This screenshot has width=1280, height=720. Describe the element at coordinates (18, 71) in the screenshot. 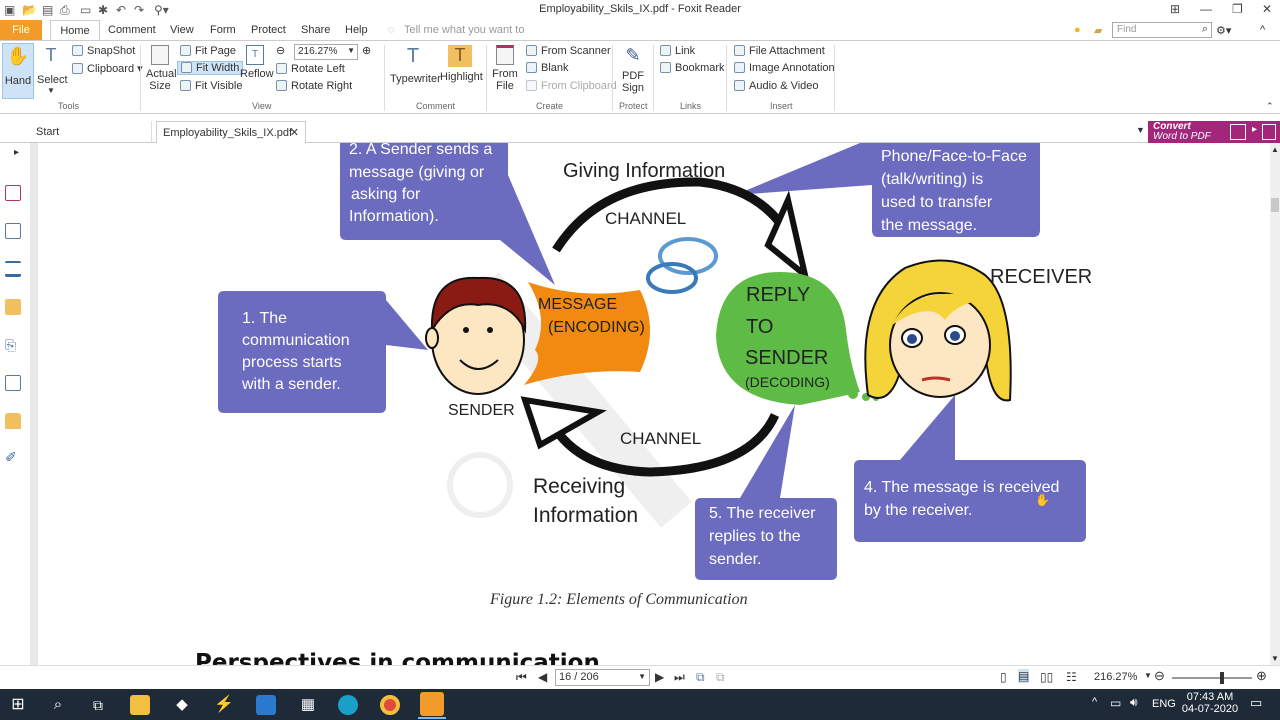

I see `hand-tool-button: ✋ Hand` at that location.